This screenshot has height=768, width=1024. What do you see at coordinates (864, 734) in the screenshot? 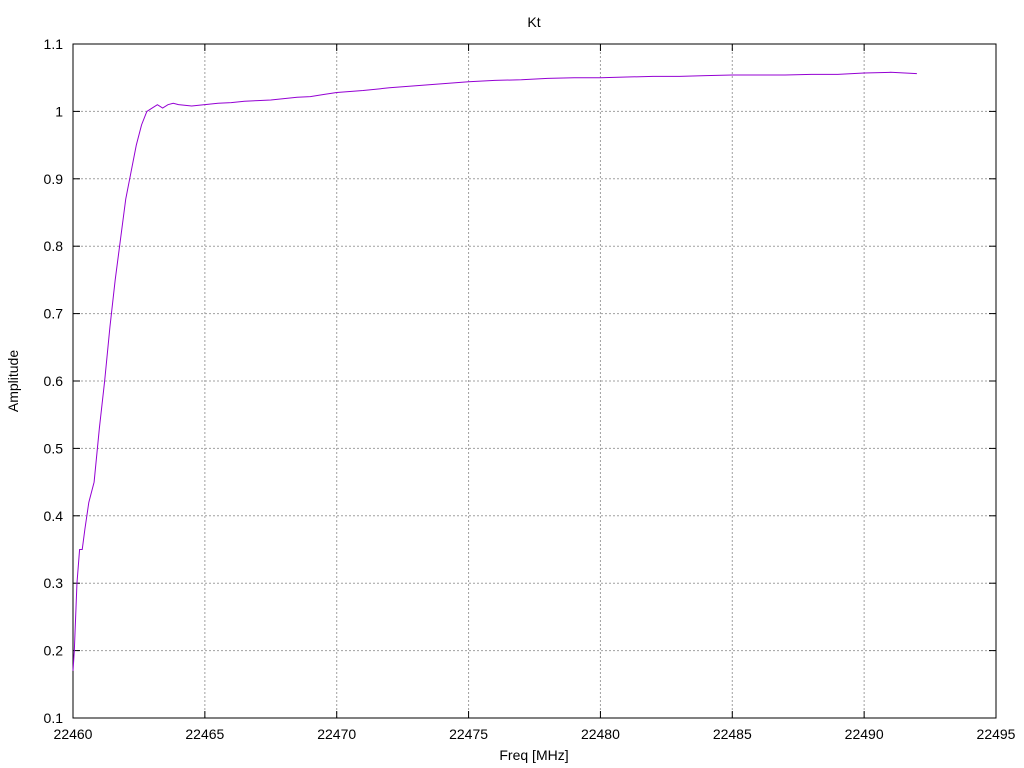
I see `x-tick-label: 22490` at bounding box center [864, 734].